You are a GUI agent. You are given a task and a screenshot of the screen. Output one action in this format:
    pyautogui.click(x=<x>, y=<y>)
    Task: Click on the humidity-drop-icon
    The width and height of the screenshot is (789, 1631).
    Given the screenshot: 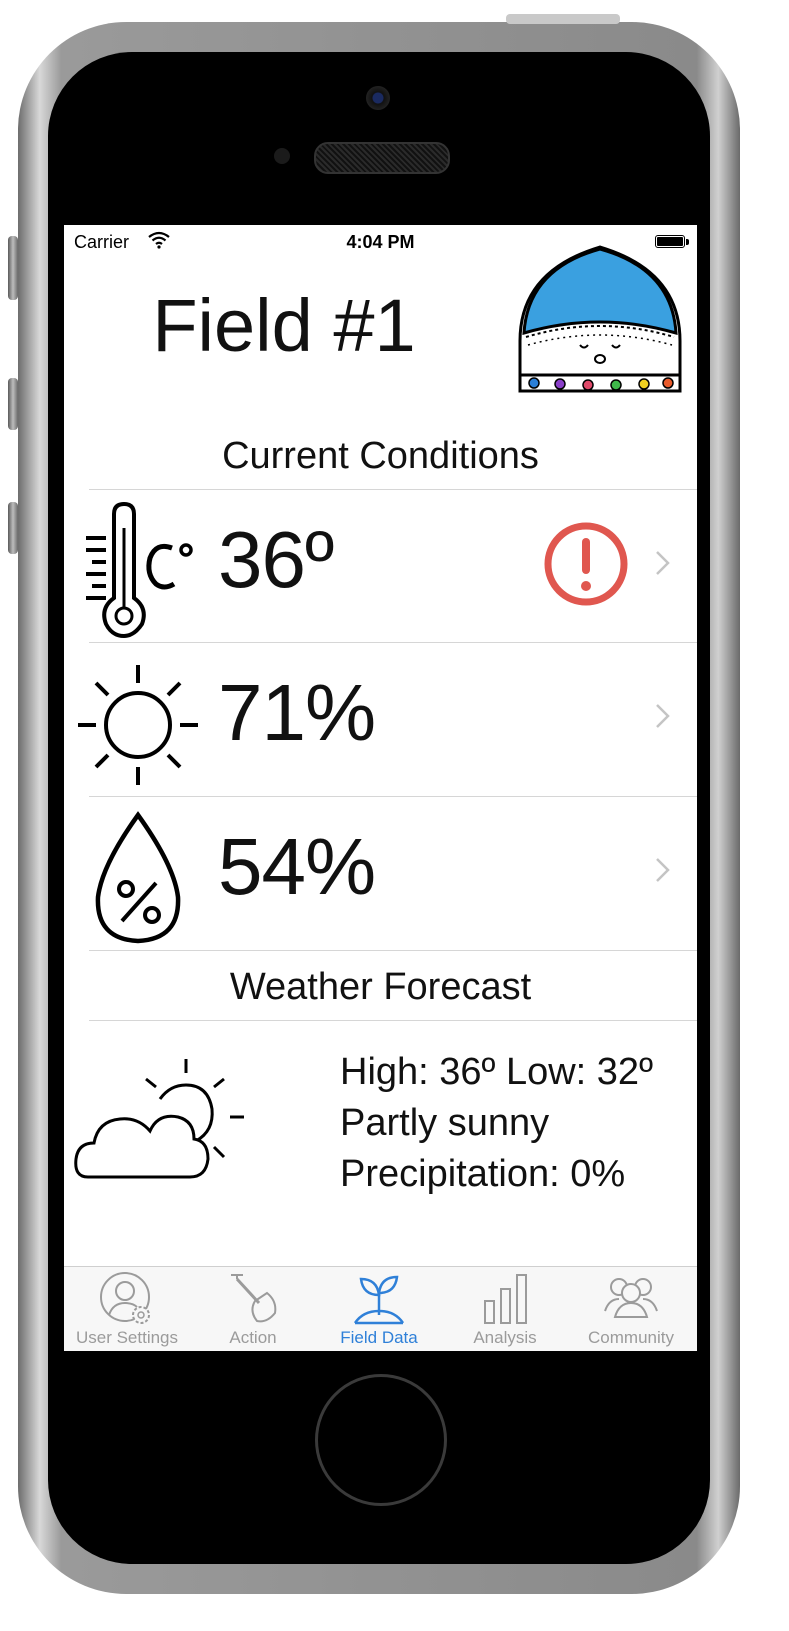 What is the action you would take?
    pyautogui.click(x=138, y=877)
    